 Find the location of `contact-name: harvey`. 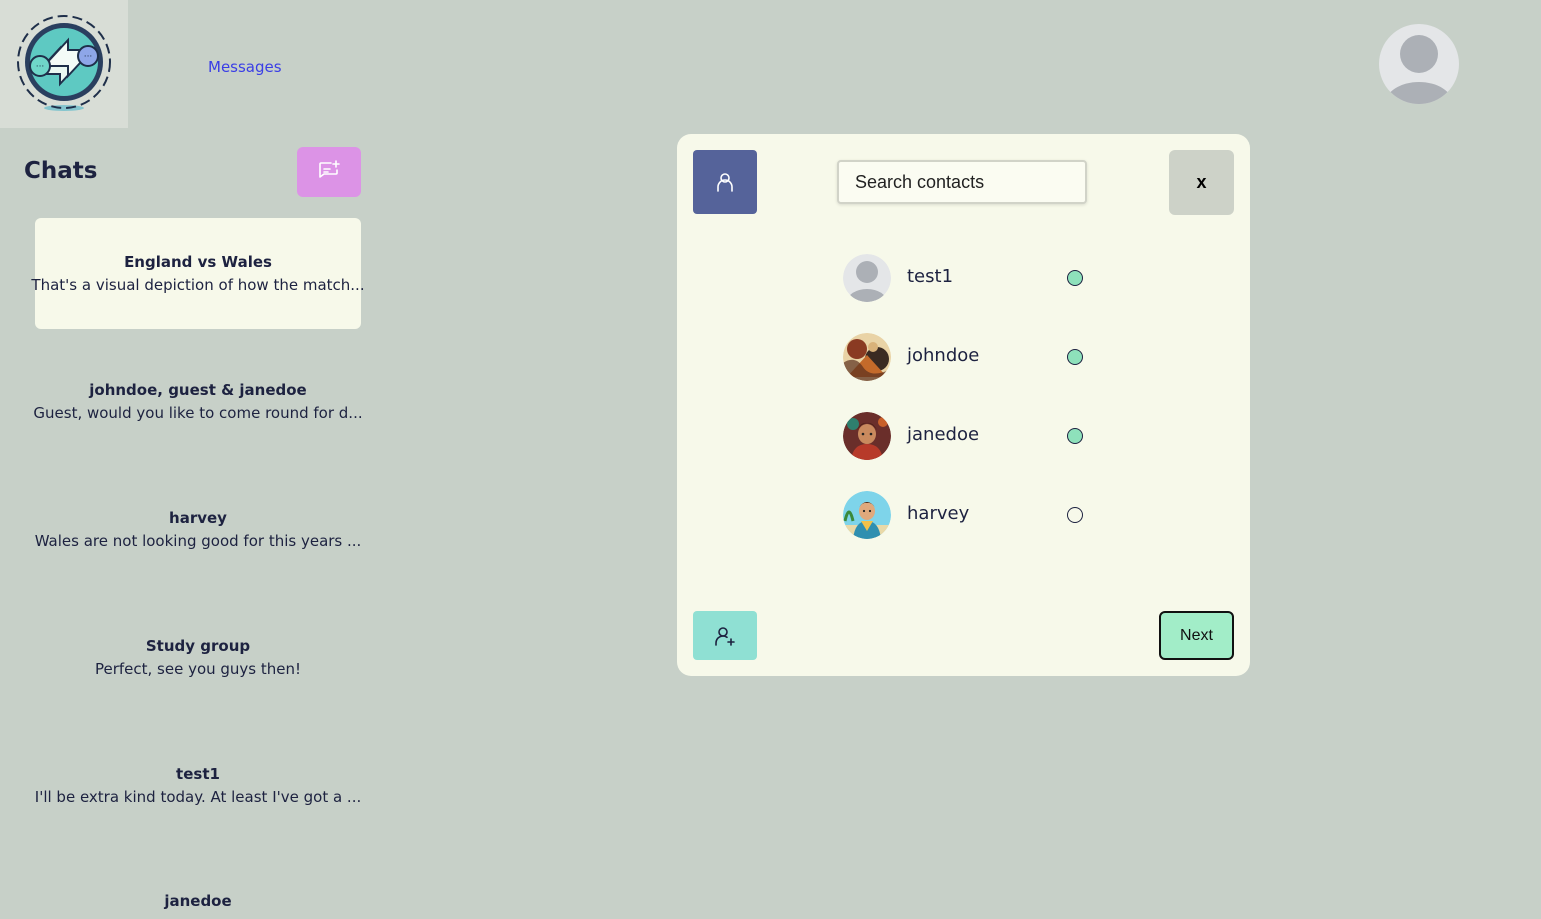

contact-name: harvey is located at coordinates (938, 513).